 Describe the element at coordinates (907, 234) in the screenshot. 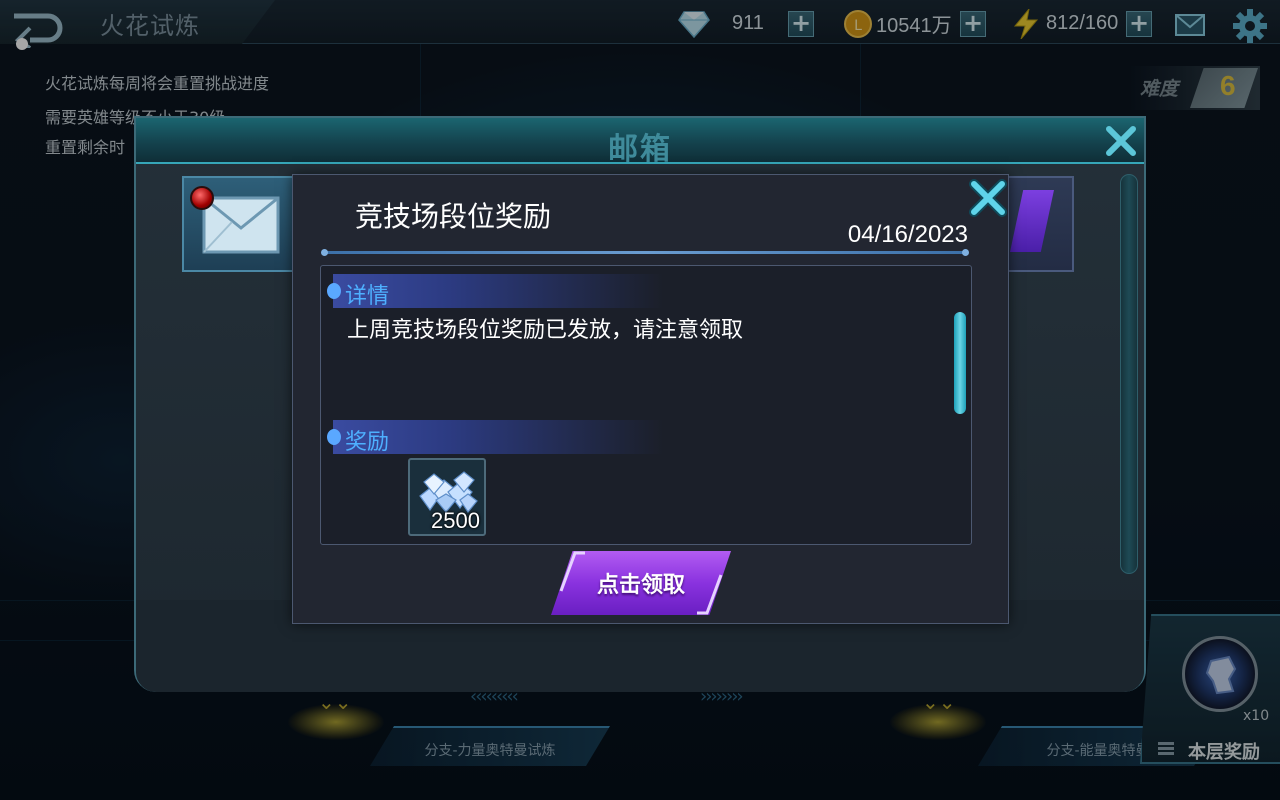

I see `mail-date: 04/16/2023` at that location.